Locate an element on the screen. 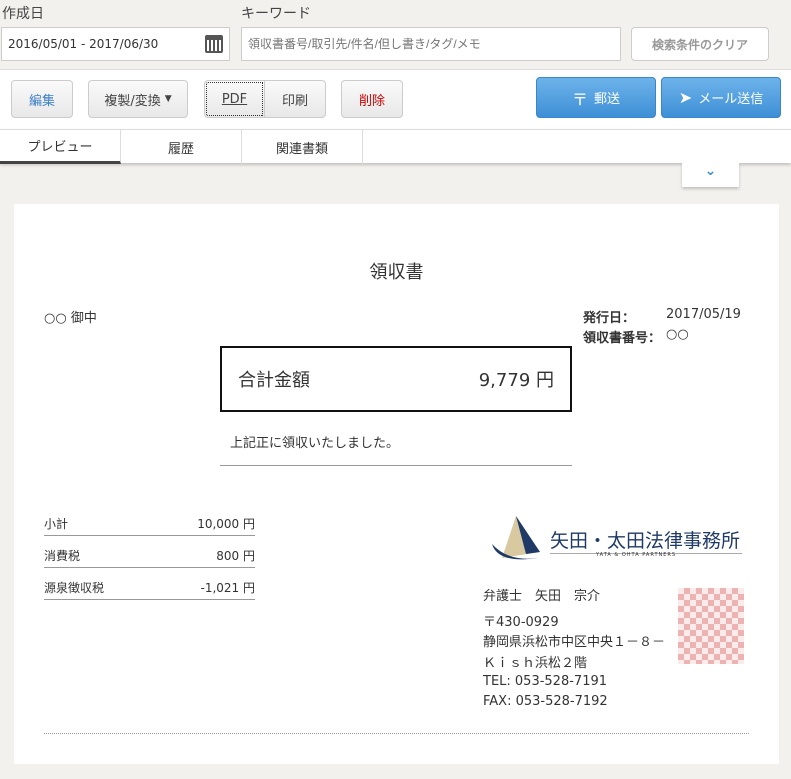 The image size is (791, 779). tab-related-docs: 関連書類 is located at coordinates (302, 147).